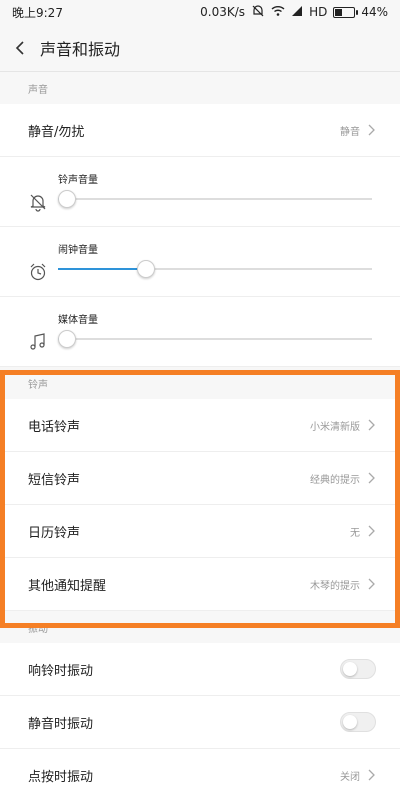 The image size is (400, 800). Describe the element at coordinates (78, 320) in the screenshot. I see `media-volume-label: 媒体音量` at that location.